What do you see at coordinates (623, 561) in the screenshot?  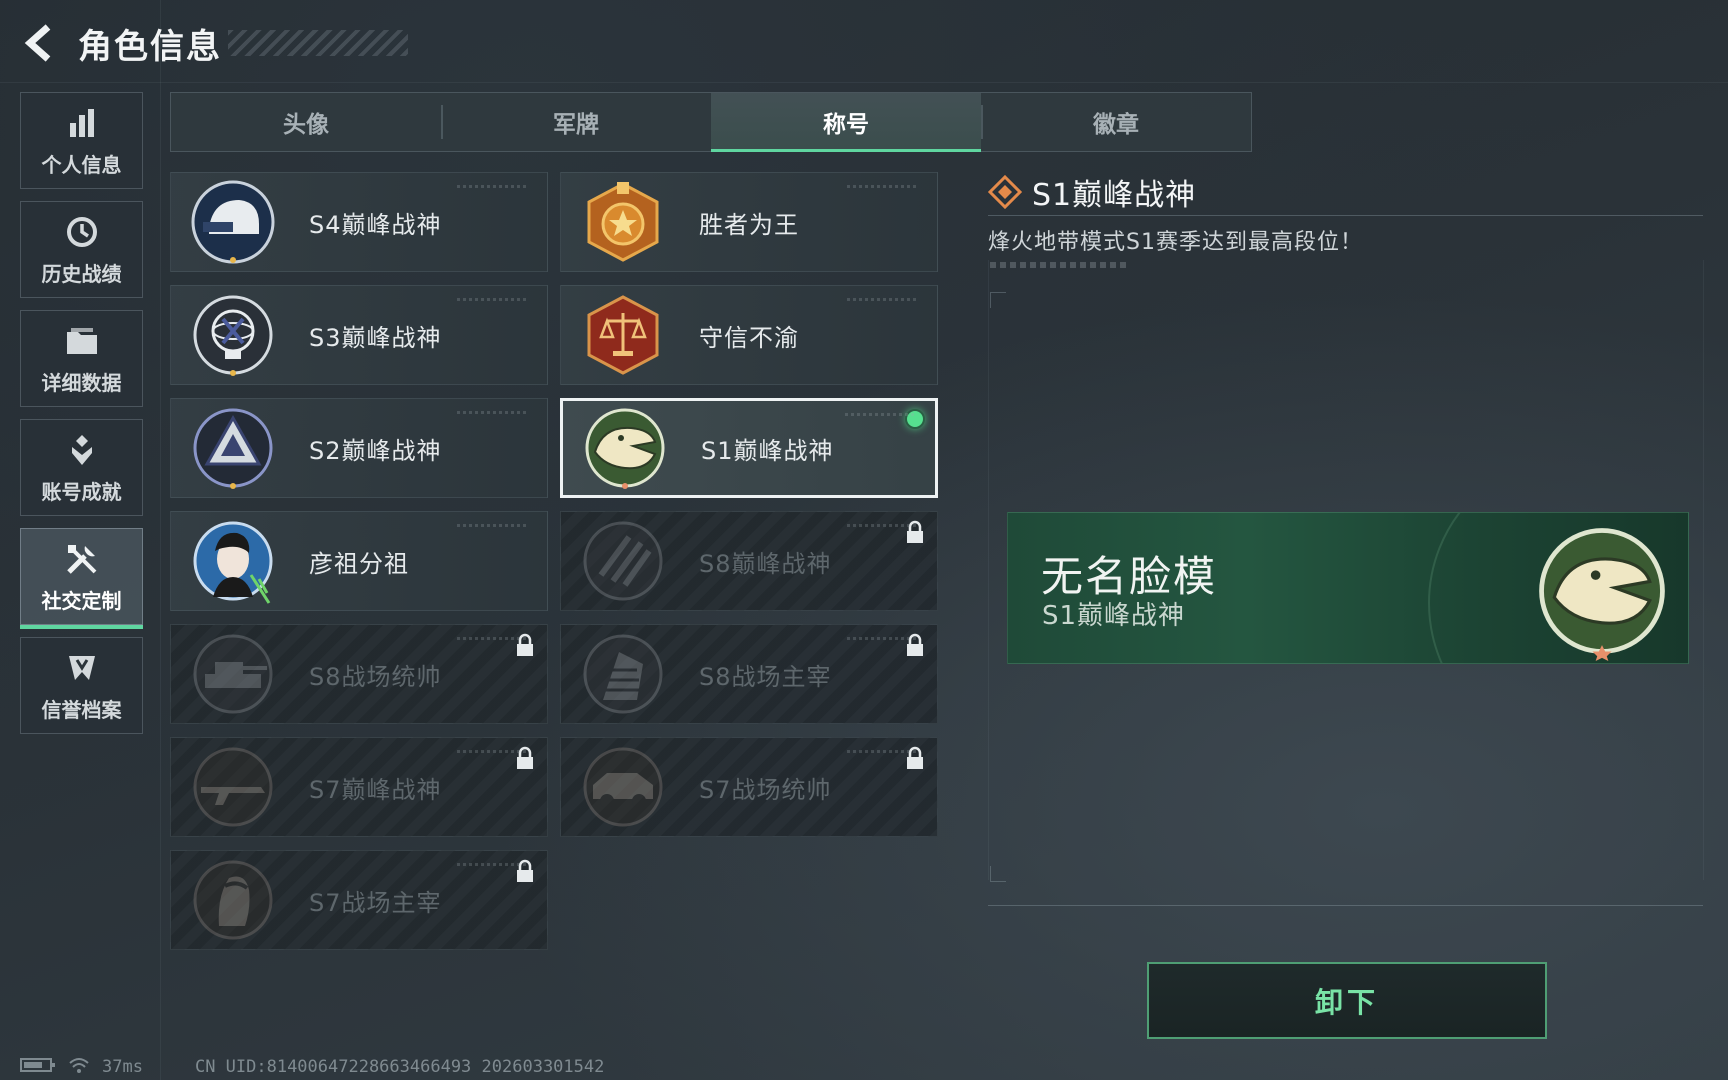 I see `stripes-badge-icon` at bounding box center [623, 561].